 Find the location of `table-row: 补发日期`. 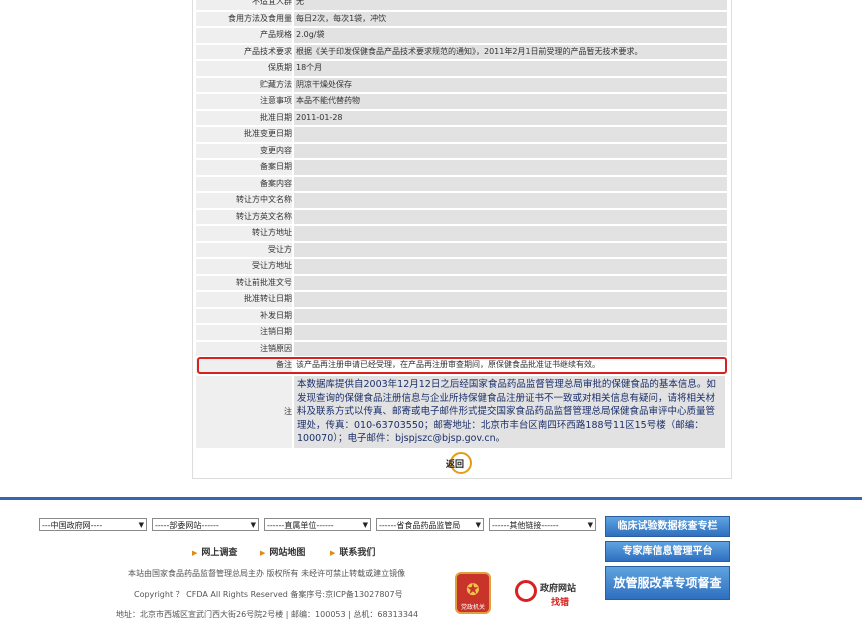

table-row: 补发日期 is located at coordinates (462, 316).